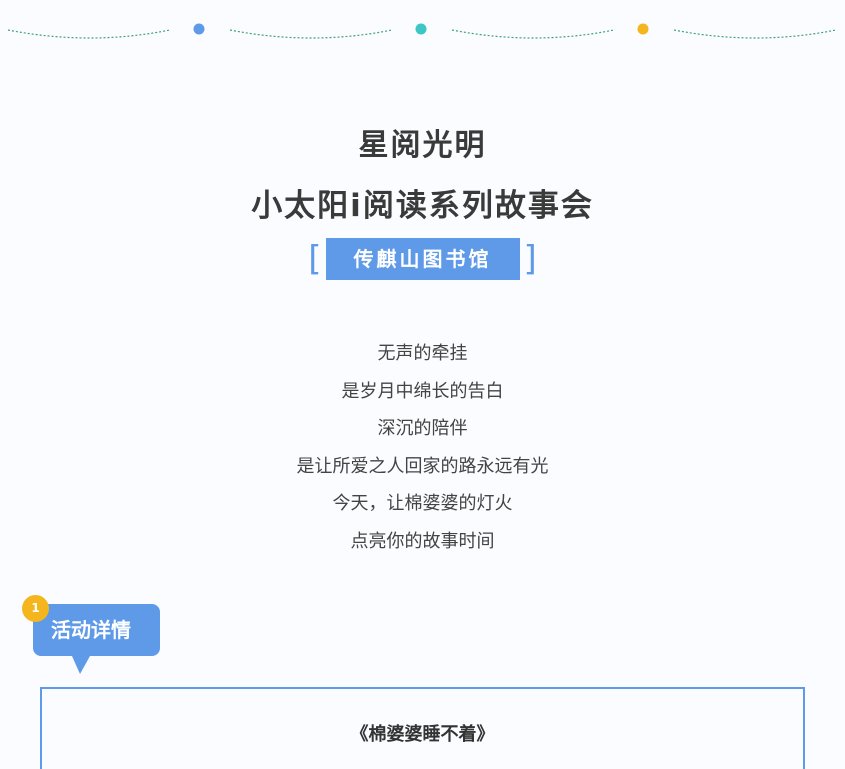  Describe the element at coordinates (35, 608) in the screenshot. I see `section-number-badge: 1` at that location.